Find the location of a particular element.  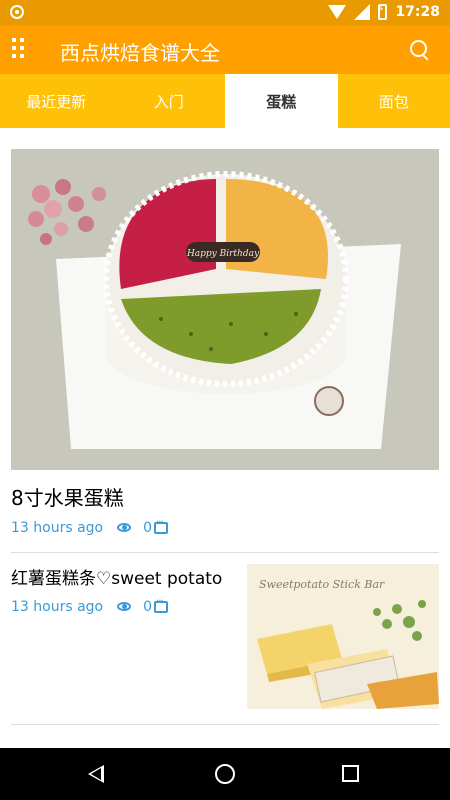

tab-beginner: 入门 is located at coordinates (169, 101).